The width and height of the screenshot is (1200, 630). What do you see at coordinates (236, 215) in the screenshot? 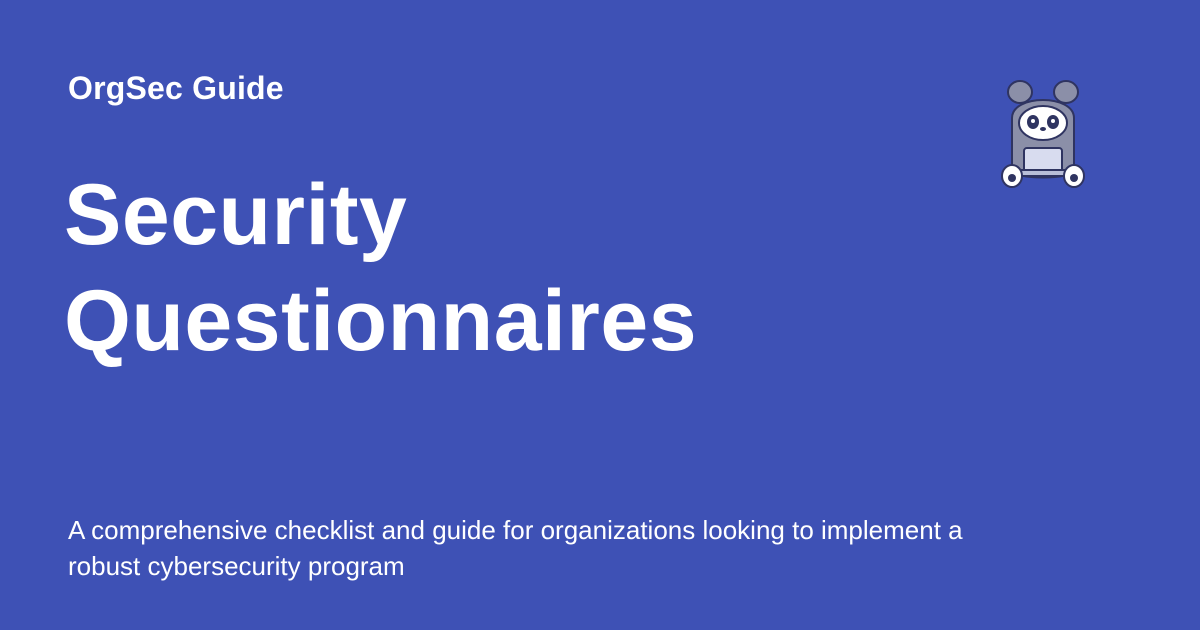
I see `page-title-line-1: Security` at bounding box center [236, 215].